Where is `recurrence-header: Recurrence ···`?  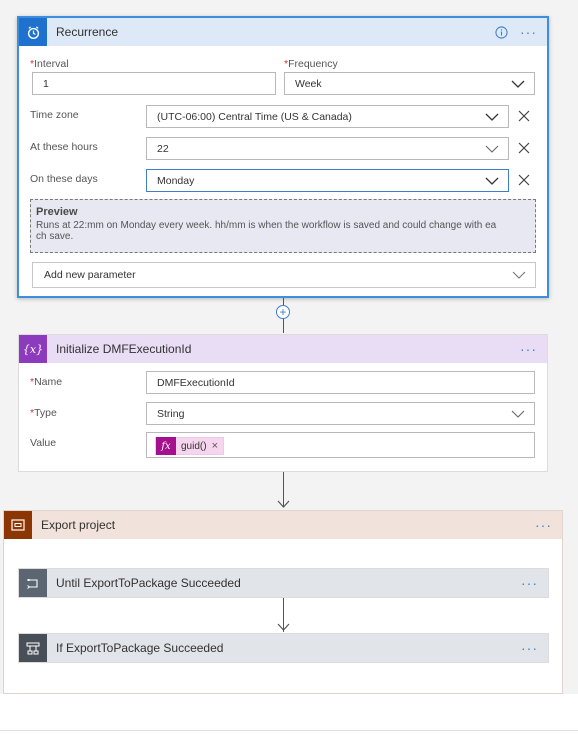
recurrence-header: Recurrence ··· is located at coordinates (283, 32).